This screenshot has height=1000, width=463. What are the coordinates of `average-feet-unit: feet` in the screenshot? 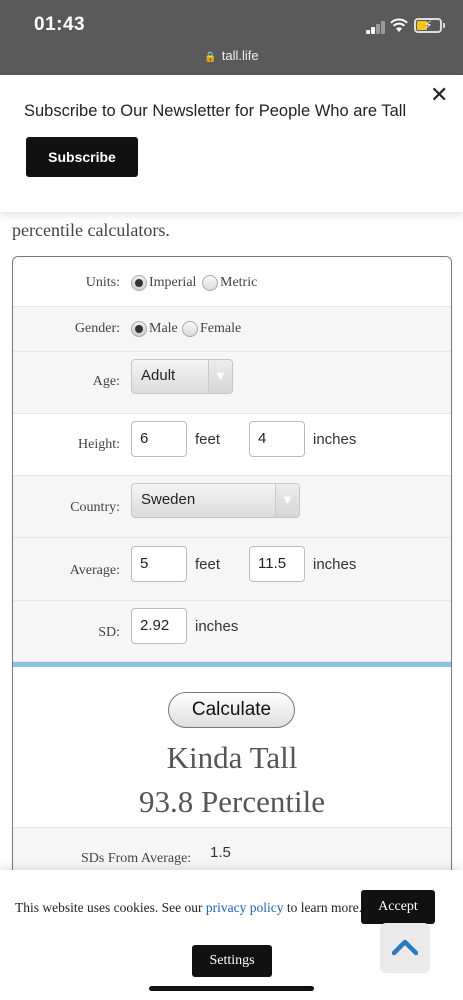 It's located at (208, 564).